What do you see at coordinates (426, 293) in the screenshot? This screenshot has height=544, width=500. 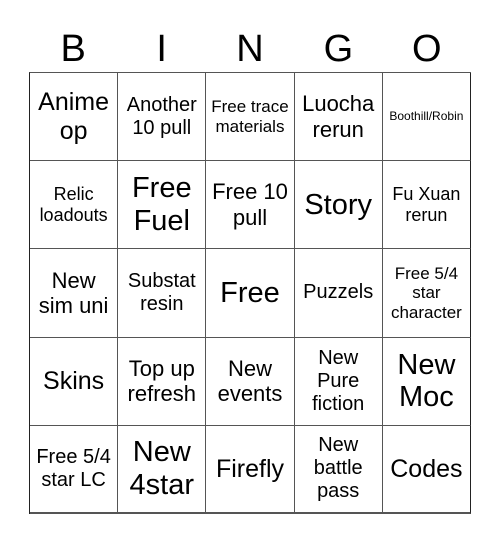 I see `bingo-cell: Free 5/4 star character` at bounding box center [426, 293].